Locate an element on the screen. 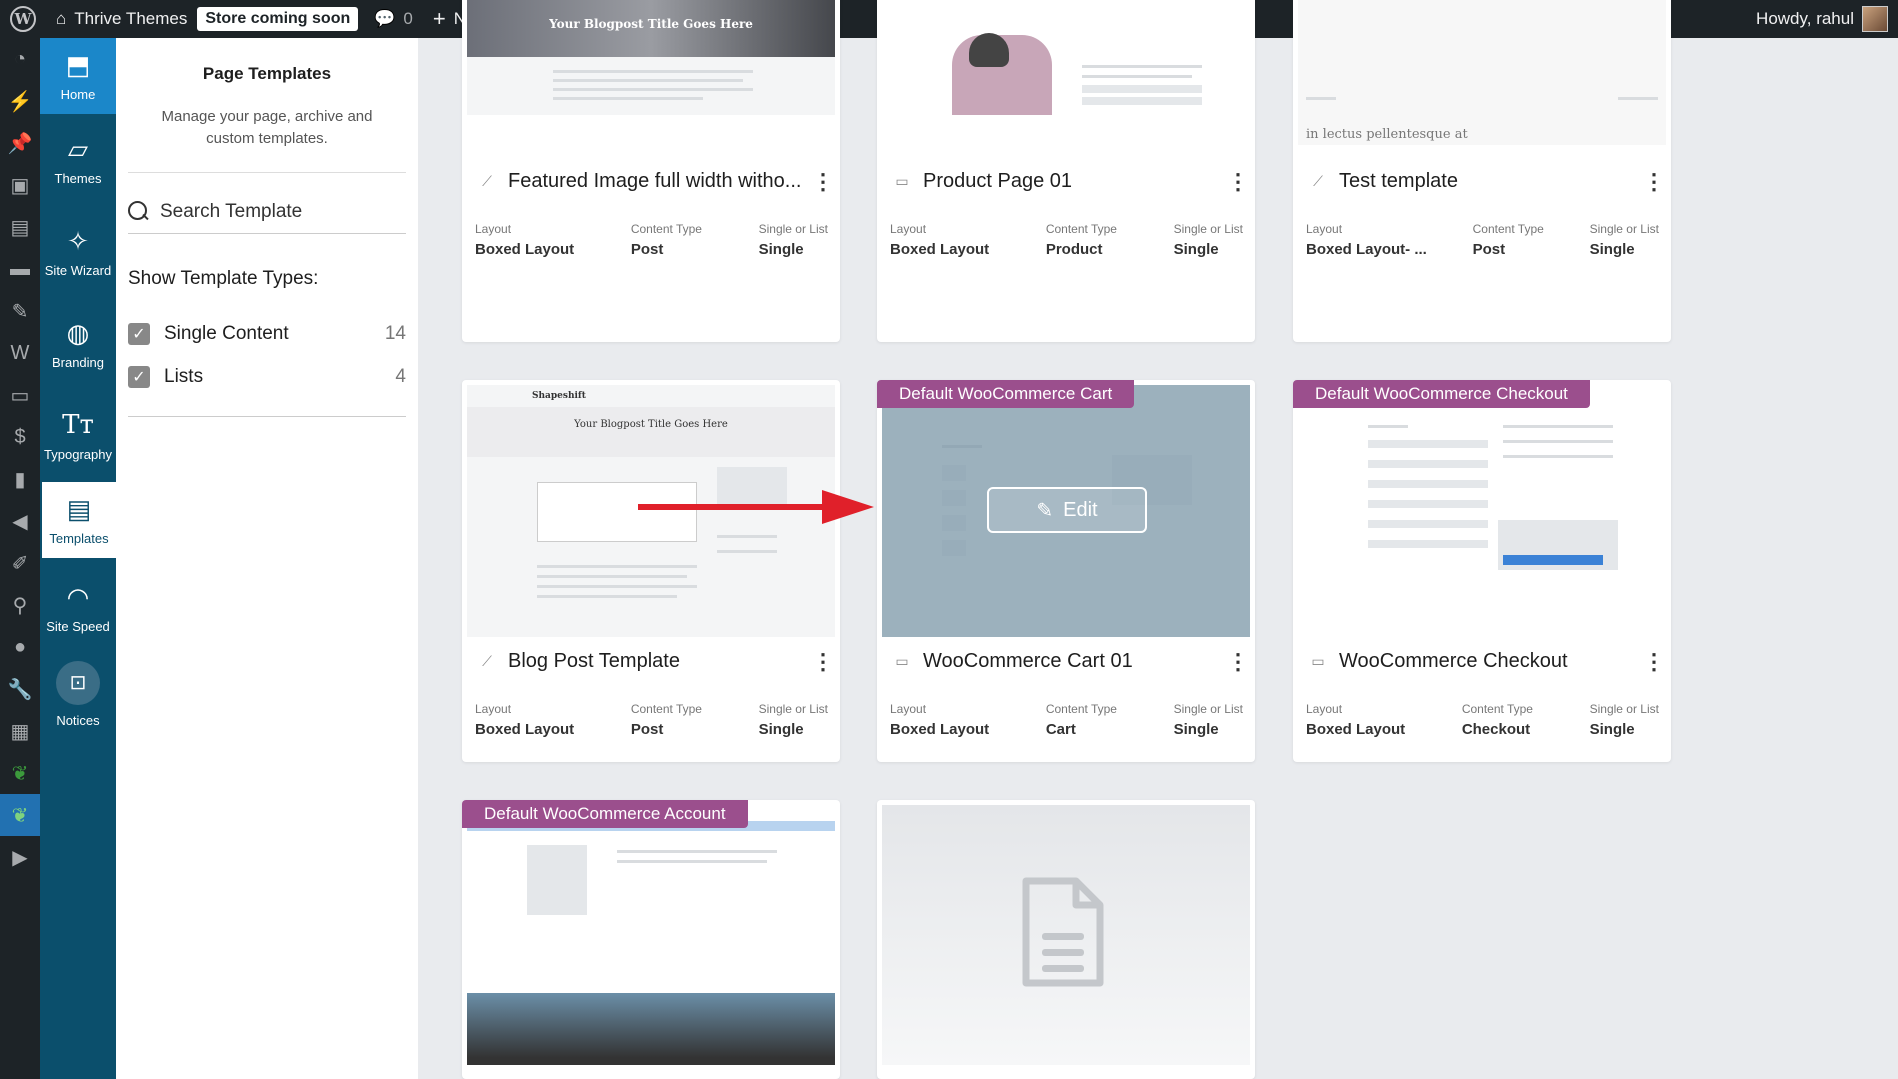  edit-template-button: ✎ Edit is located at coordinates (1067, 510).